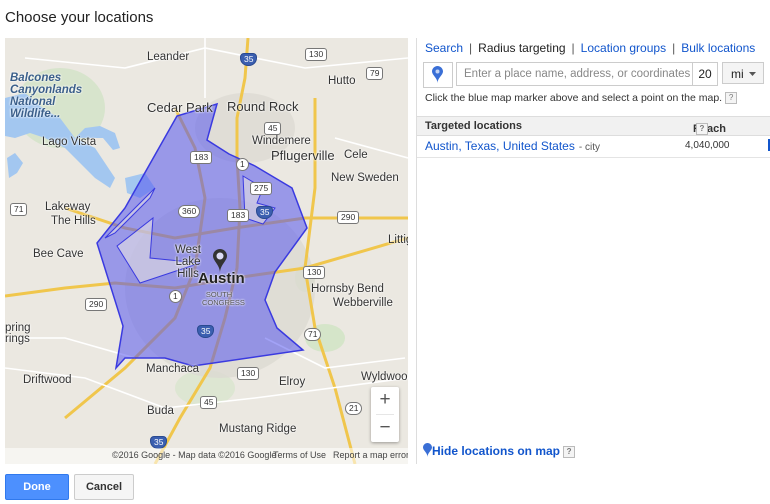 Image resolution: width=770 pixels, height=504 pixels. What do you see at coordinates (356, 155) in the screenshot?
I see `map-label-cele: Cele` at bounding box center [356, 155].